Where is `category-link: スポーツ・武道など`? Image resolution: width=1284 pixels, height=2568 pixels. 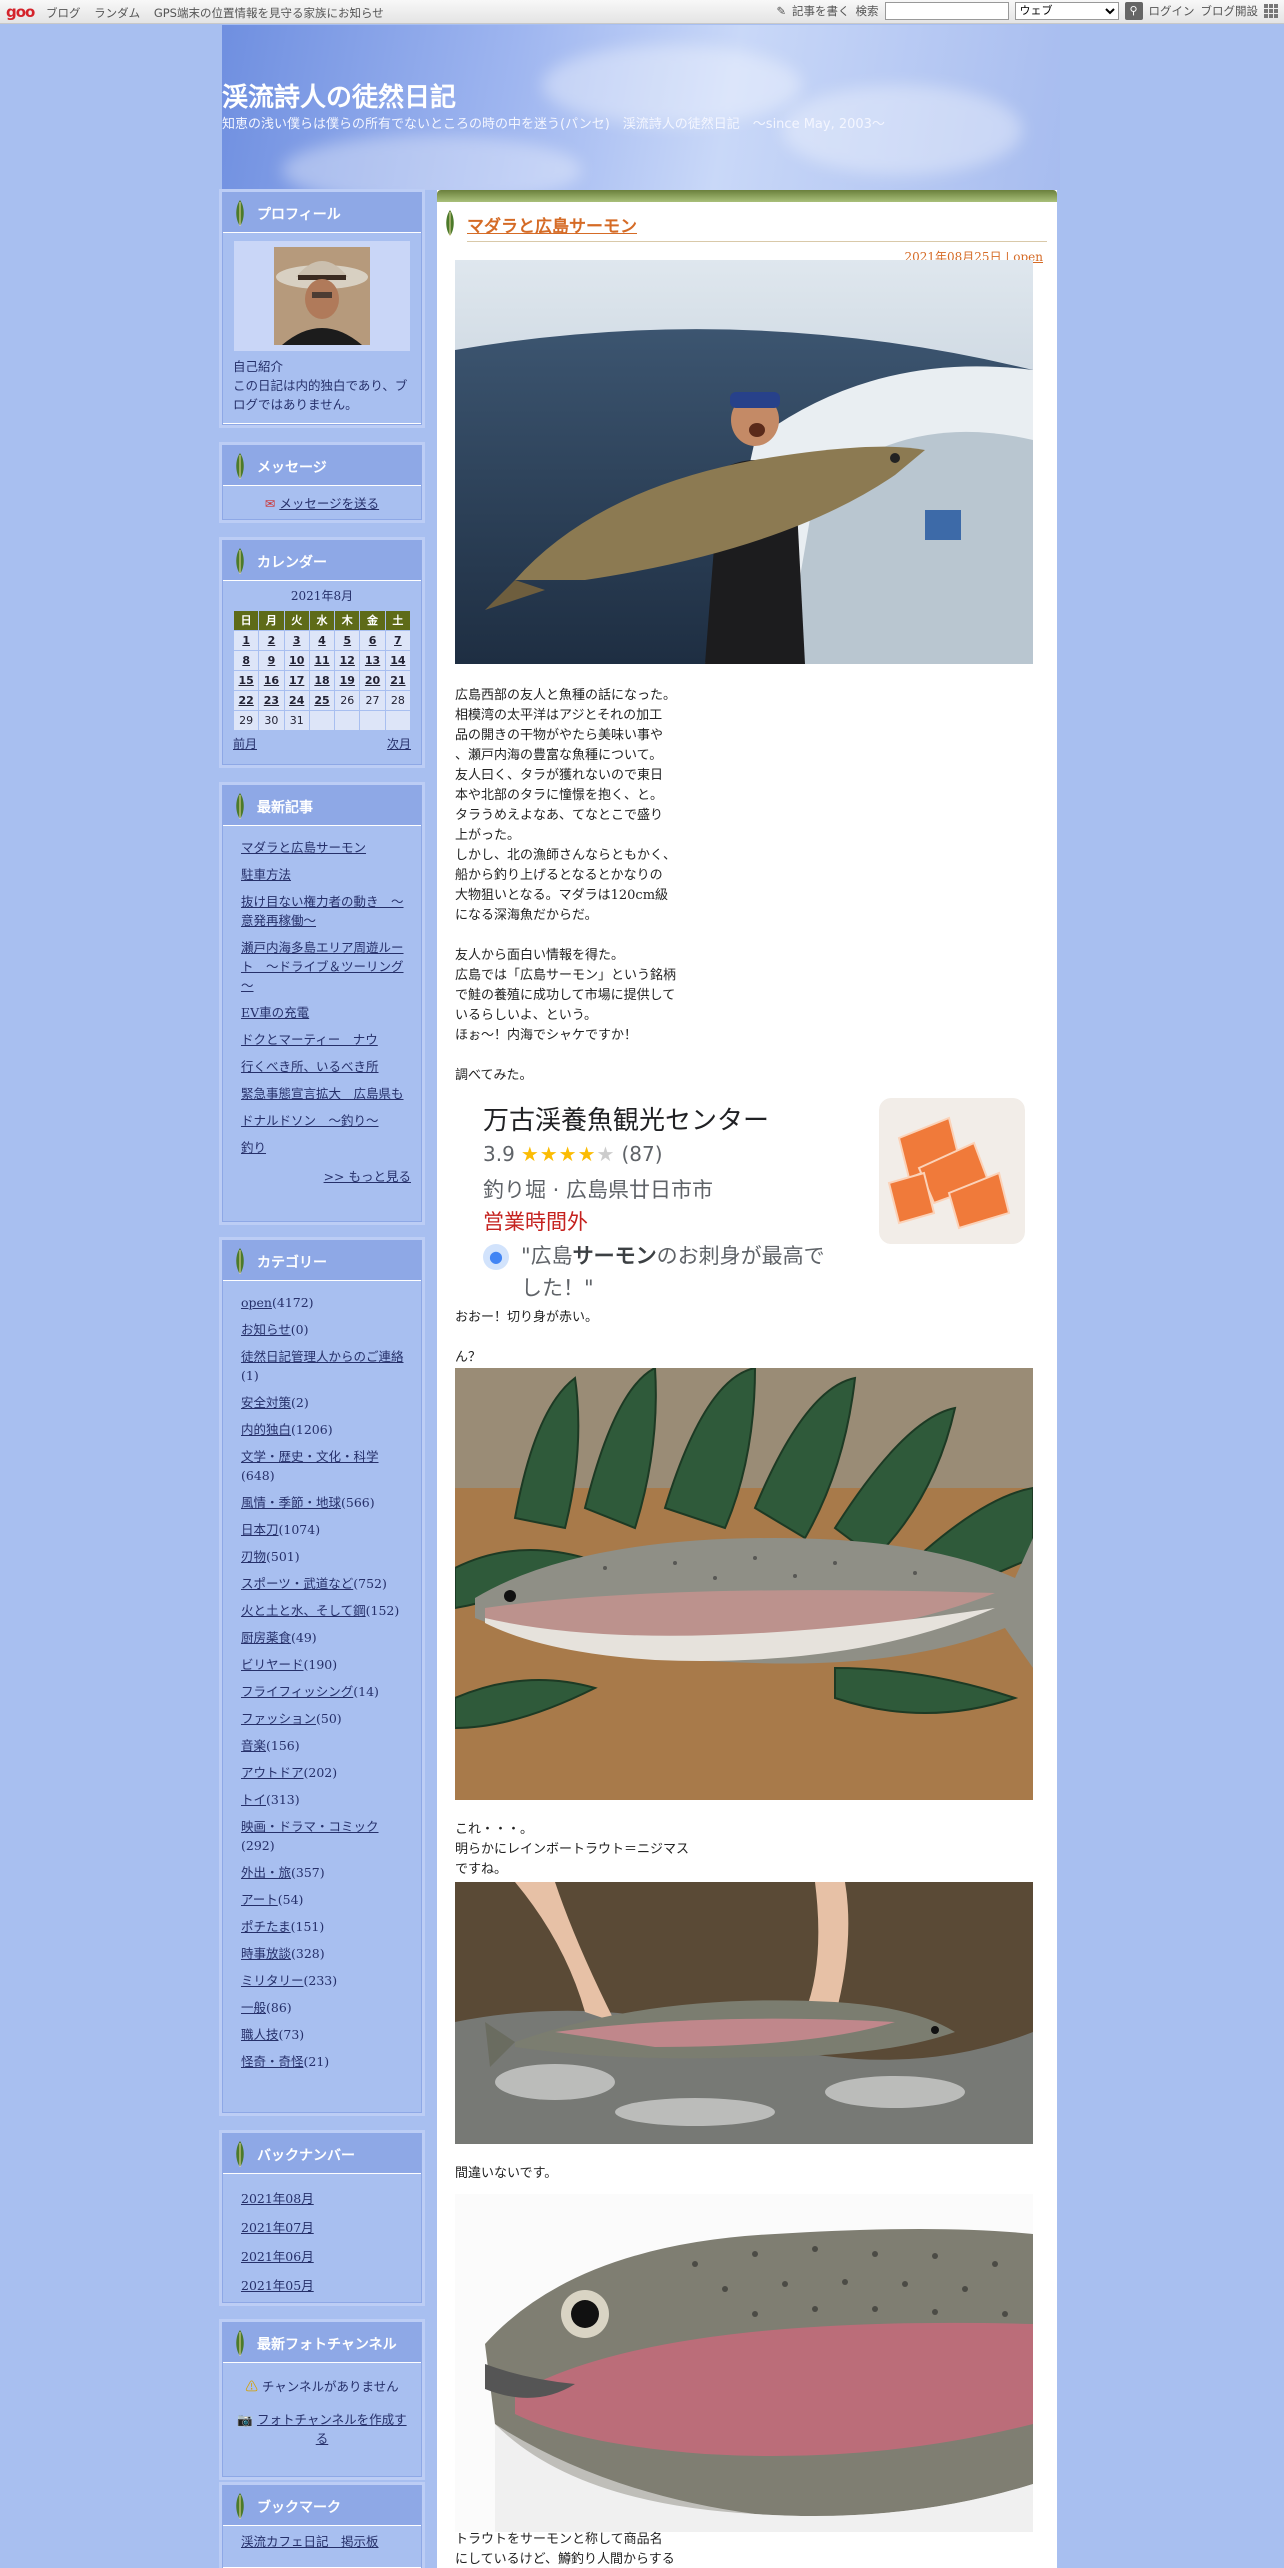 category-link: スポーツ・武道など is located at coordinates (297, 1583).